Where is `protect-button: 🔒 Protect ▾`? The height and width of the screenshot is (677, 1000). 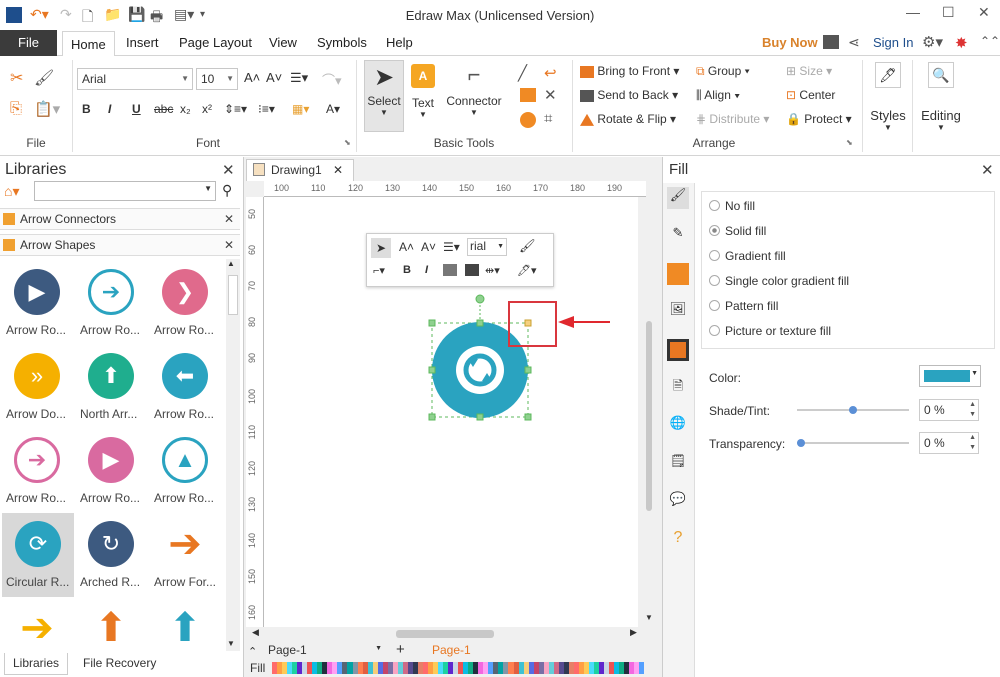
protect-button: 🔒 Protect ▾ is located at coordinates (819, 119).